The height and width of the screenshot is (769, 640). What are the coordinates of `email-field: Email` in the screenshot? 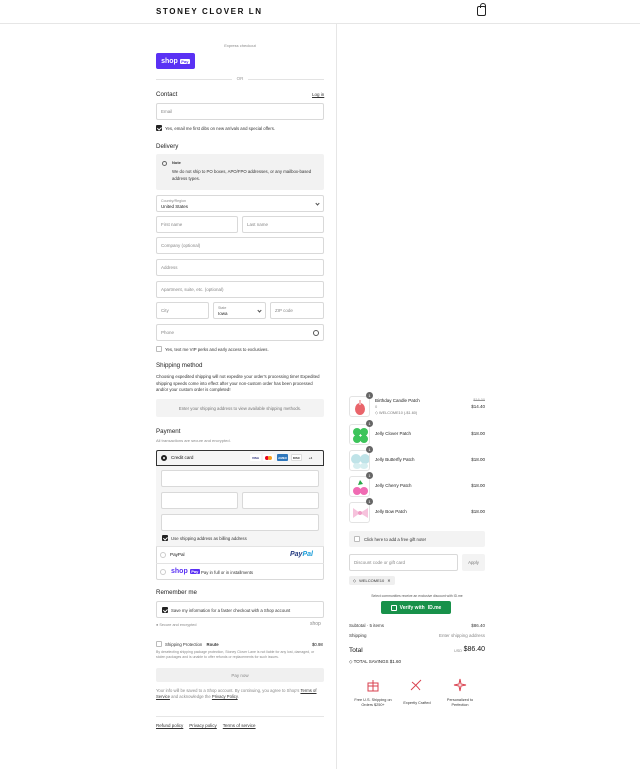 It's located at (240, 111).